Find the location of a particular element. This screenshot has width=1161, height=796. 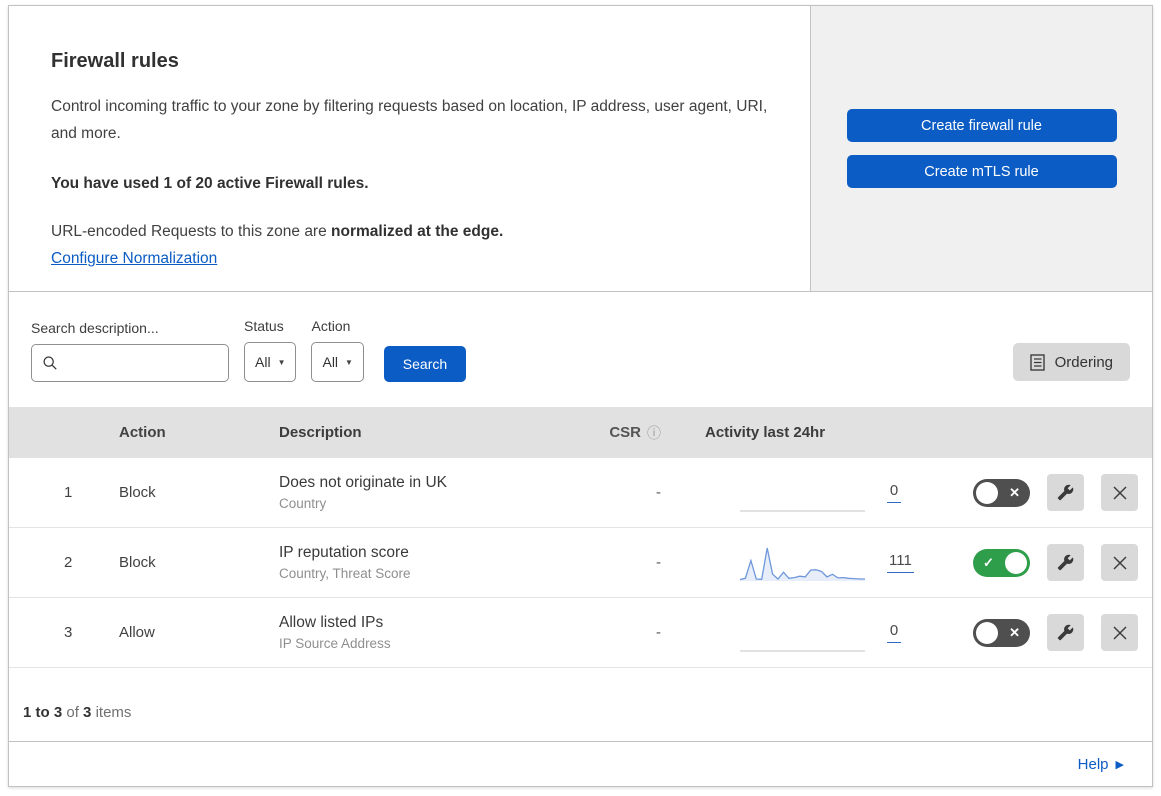

activity-count-link: 111 is located at coordinates (900, 562).